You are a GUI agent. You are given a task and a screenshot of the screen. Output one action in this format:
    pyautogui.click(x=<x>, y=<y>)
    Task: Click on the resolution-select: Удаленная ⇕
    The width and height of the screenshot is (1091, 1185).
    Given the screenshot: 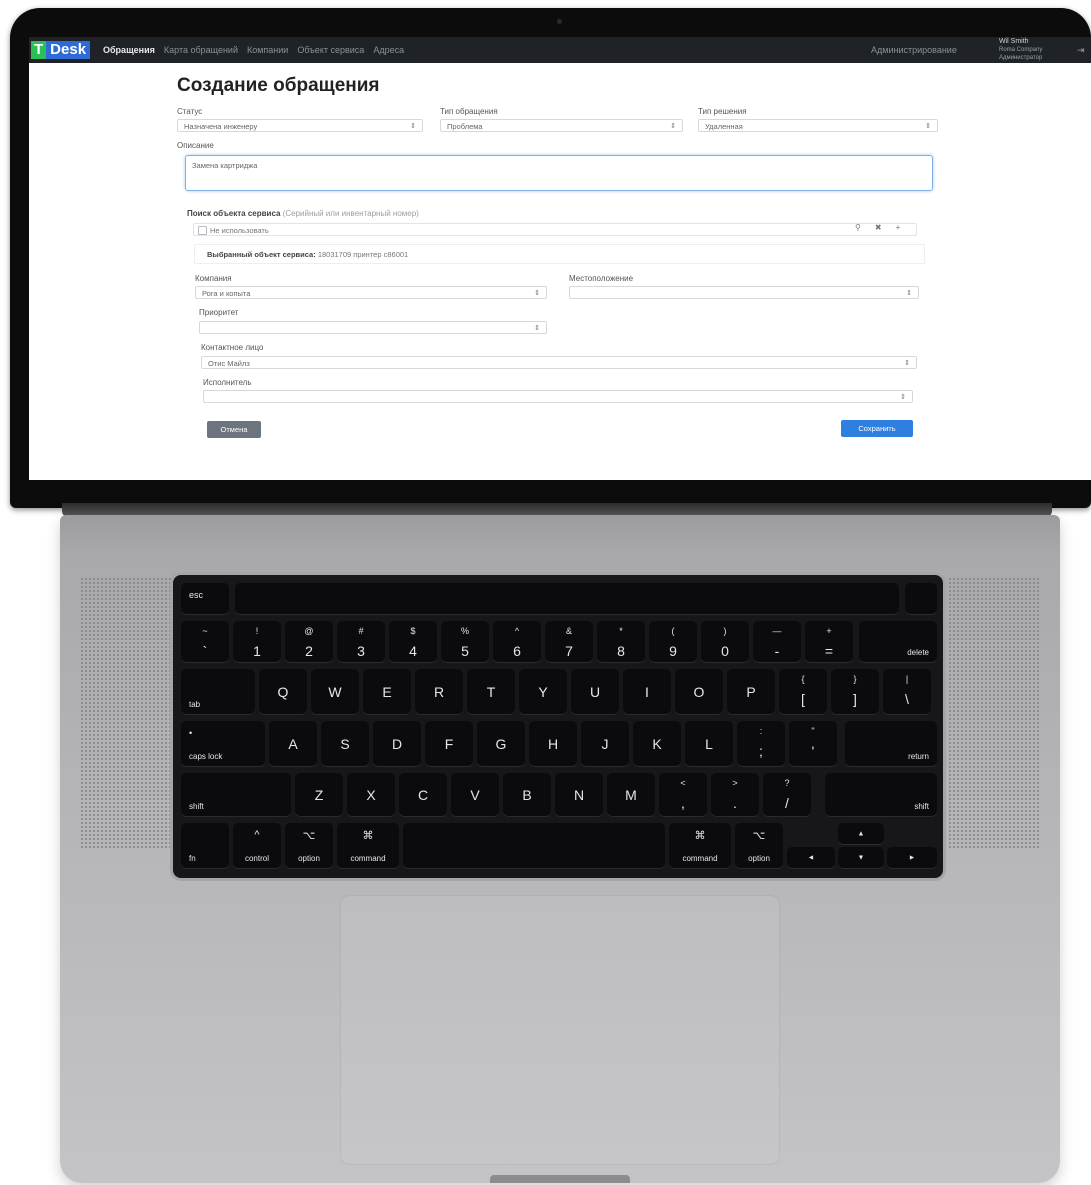 What is the action you would take?
    pyautogui.click(x=818, y=125)
    